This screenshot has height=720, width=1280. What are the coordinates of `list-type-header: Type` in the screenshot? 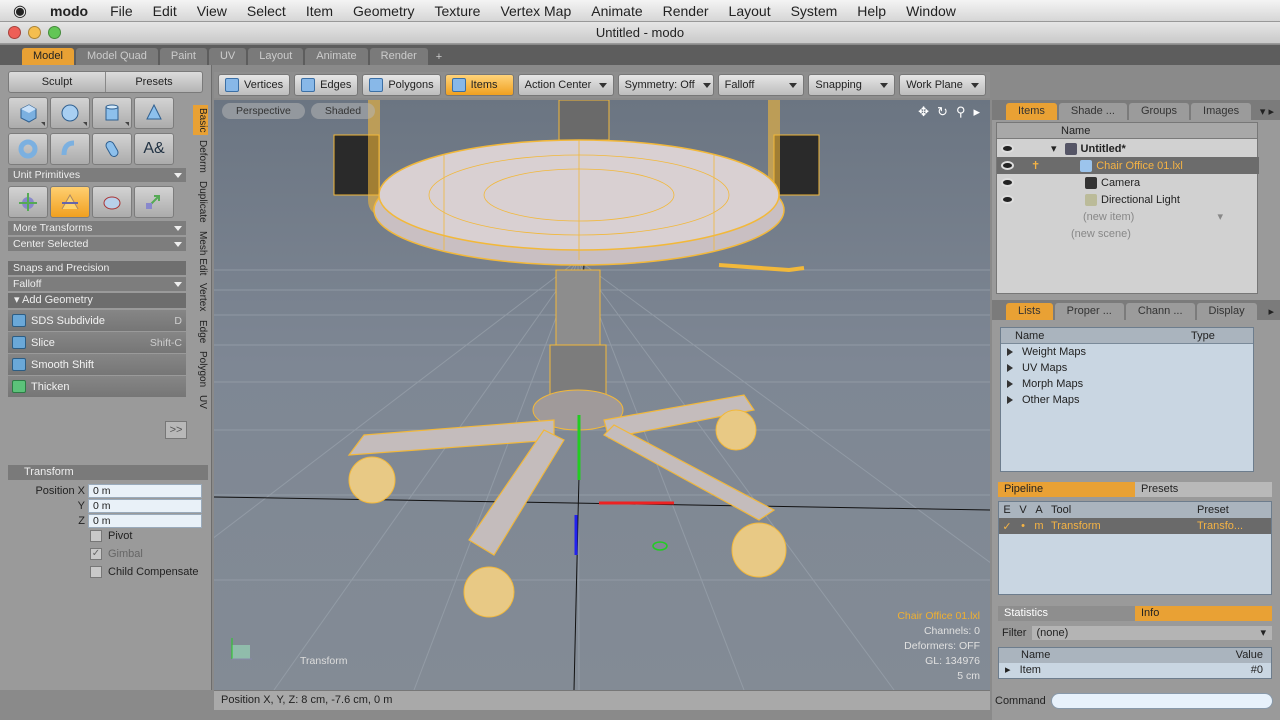 It's located at (1203, 336).